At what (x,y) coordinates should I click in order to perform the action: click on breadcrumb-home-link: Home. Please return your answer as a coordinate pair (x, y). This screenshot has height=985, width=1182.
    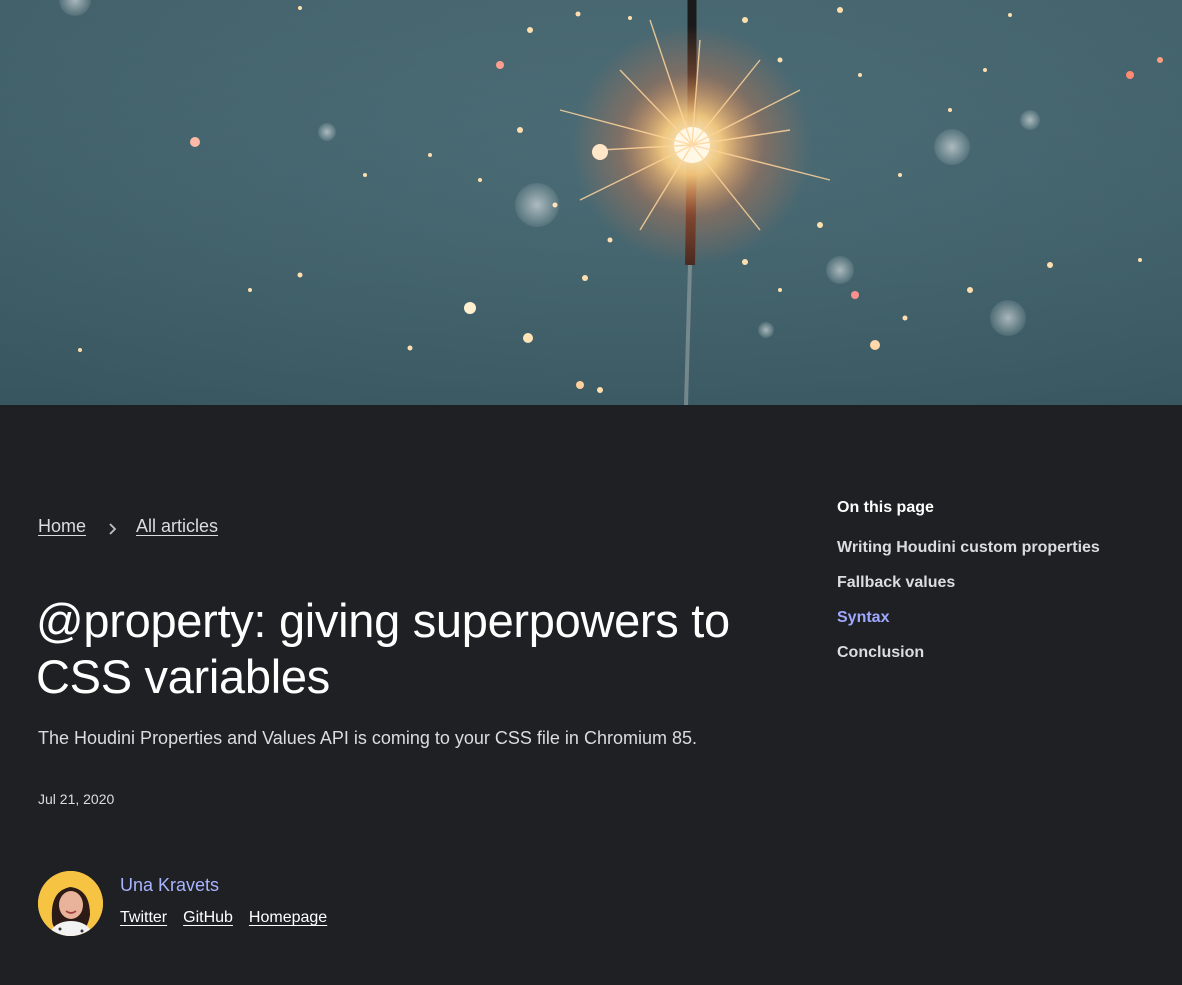
    Looking at the image, I should click on (62, 526).